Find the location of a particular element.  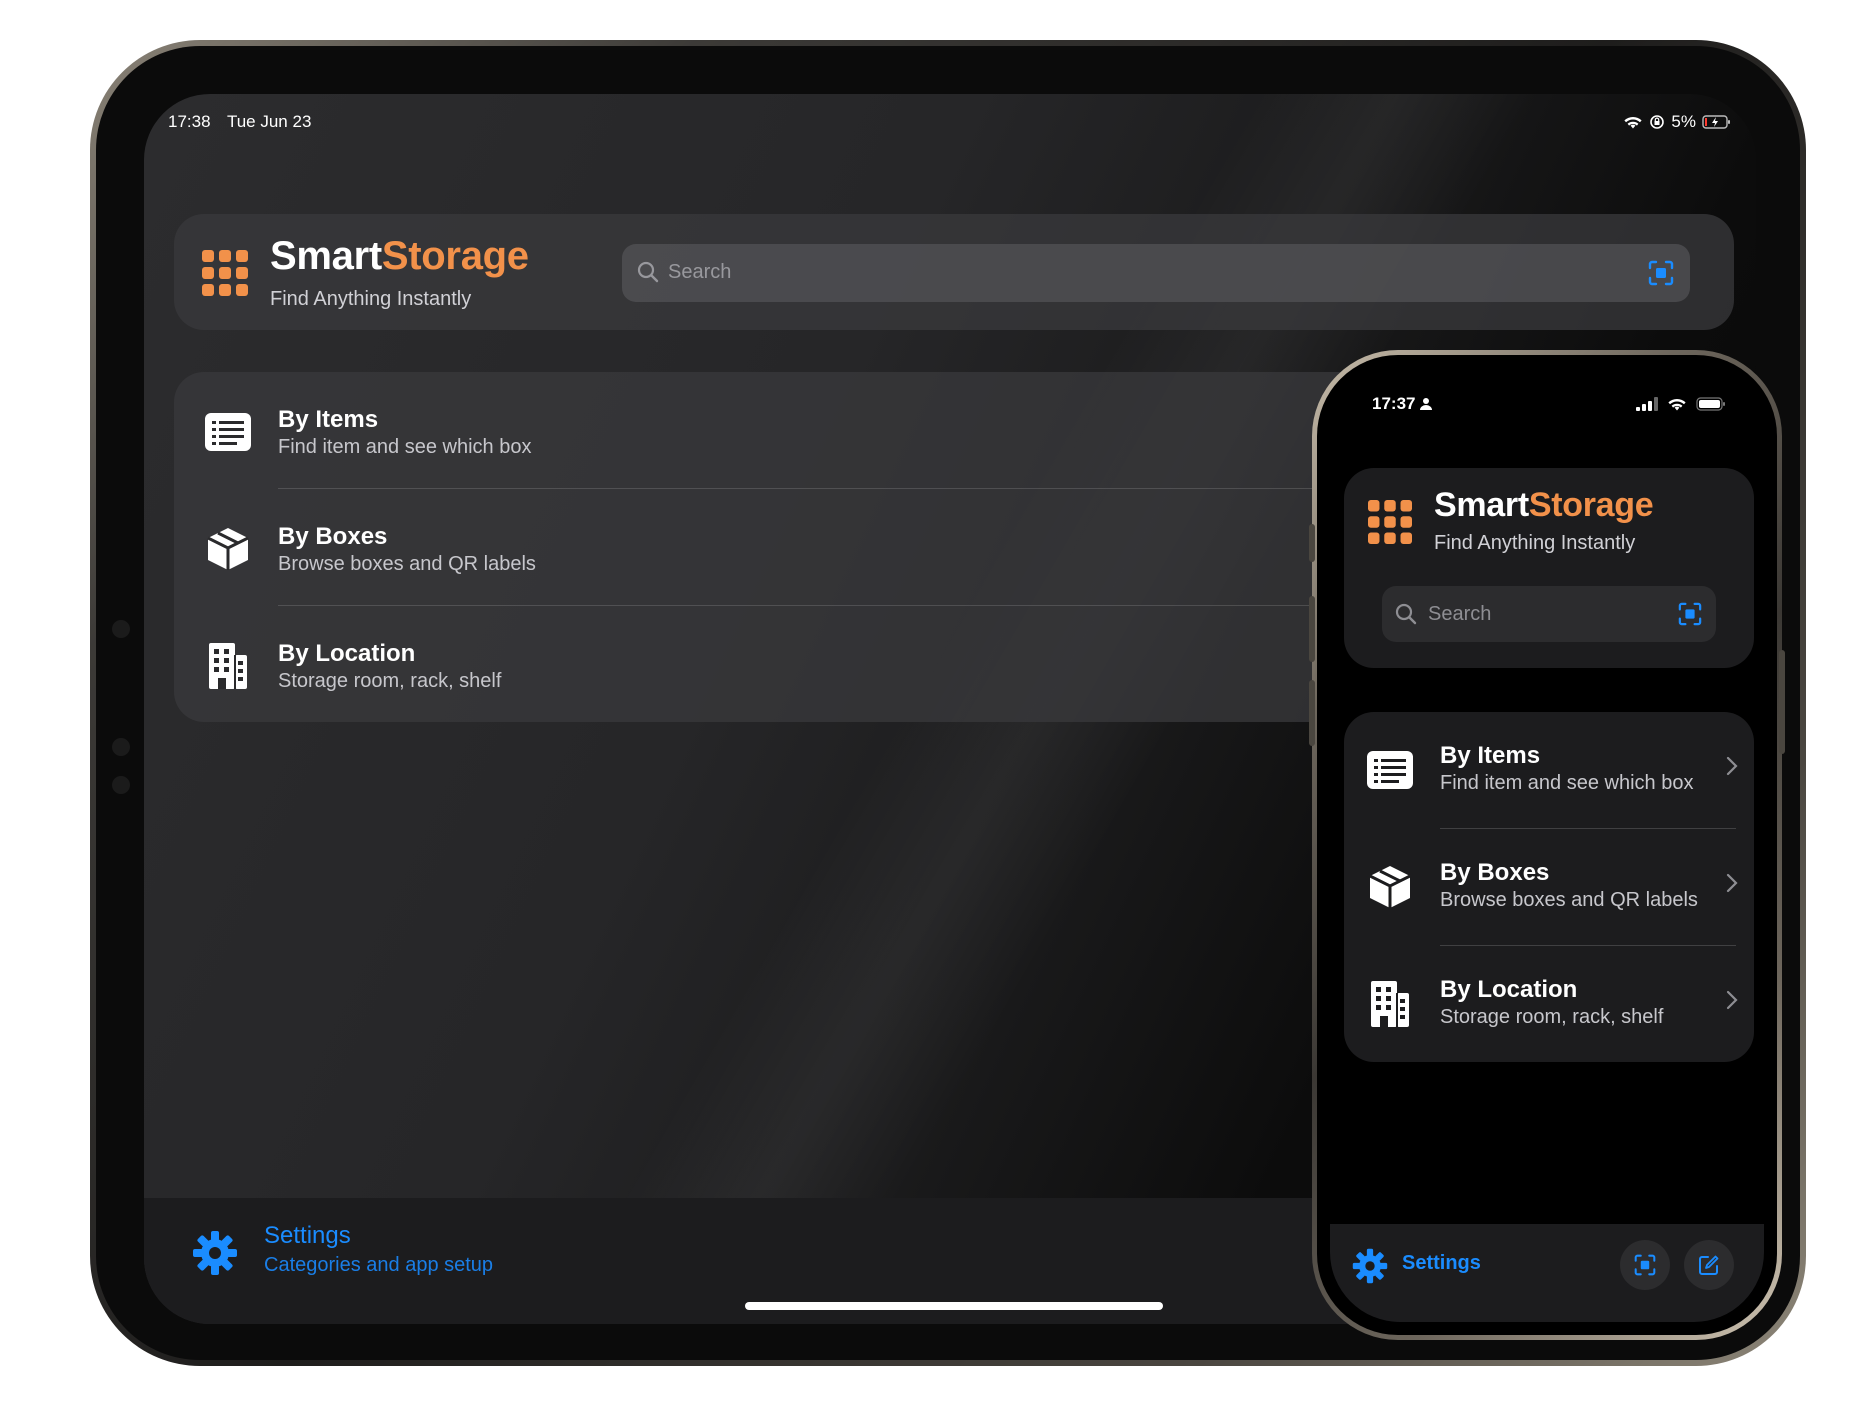

menu-item-by-boxes: By Boxes Browse boxes and QR labels is located at coordinates (1549, 887).